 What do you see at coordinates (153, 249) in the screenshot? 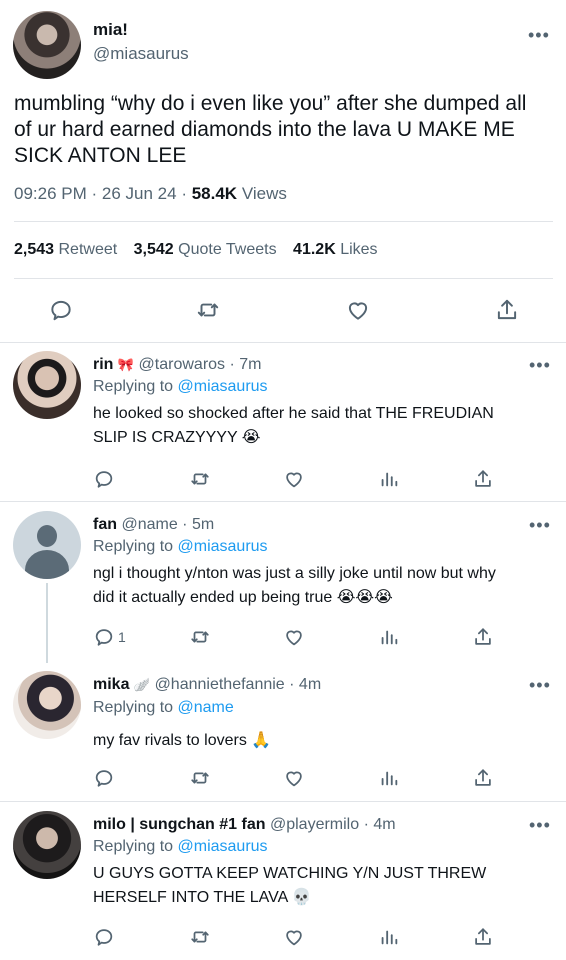
I see `quote-count: 3,542` at bounding box center [153, 249].